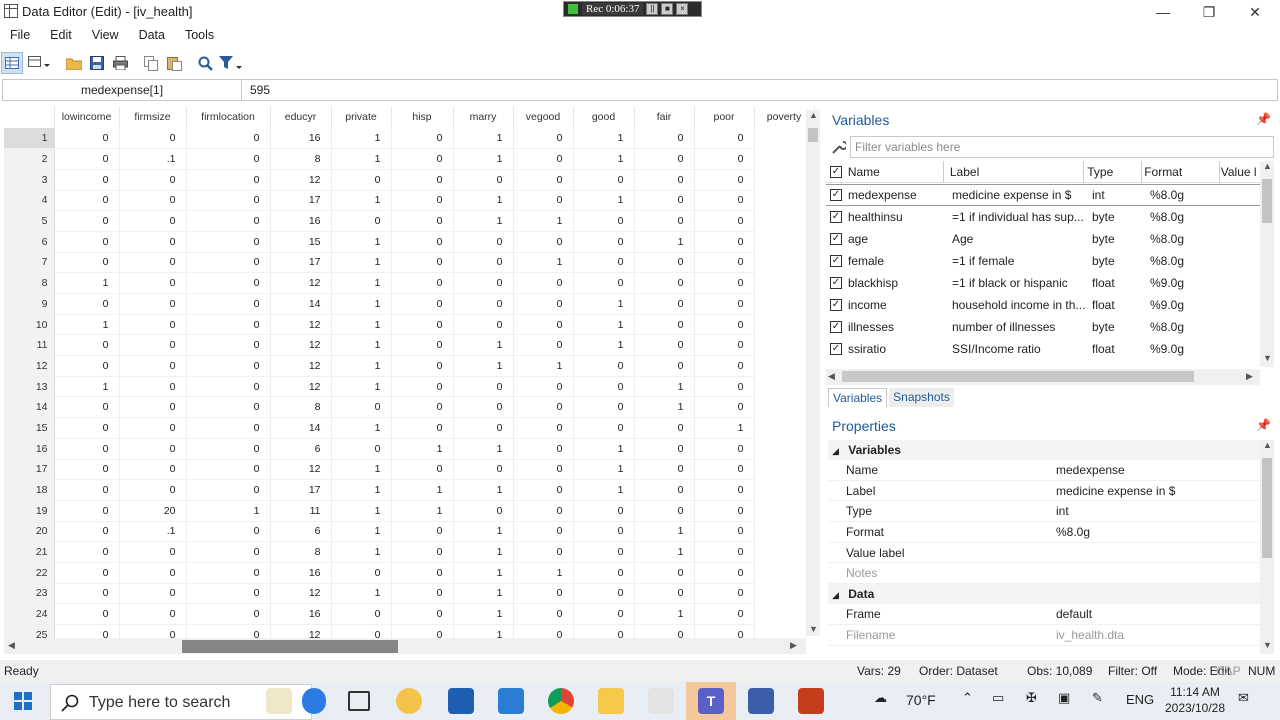 This screenshot has height=720, width=1280. I want to click on property-row: Frame default, so click(1044, 614).